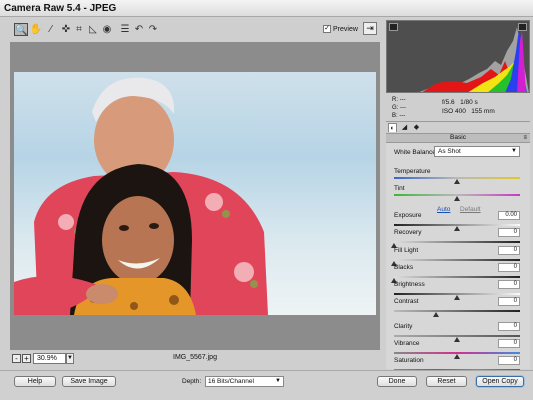 The width and height of the screenshot is (533, 400). I want to click on clarity-value-field: 0, so click(509, 326).